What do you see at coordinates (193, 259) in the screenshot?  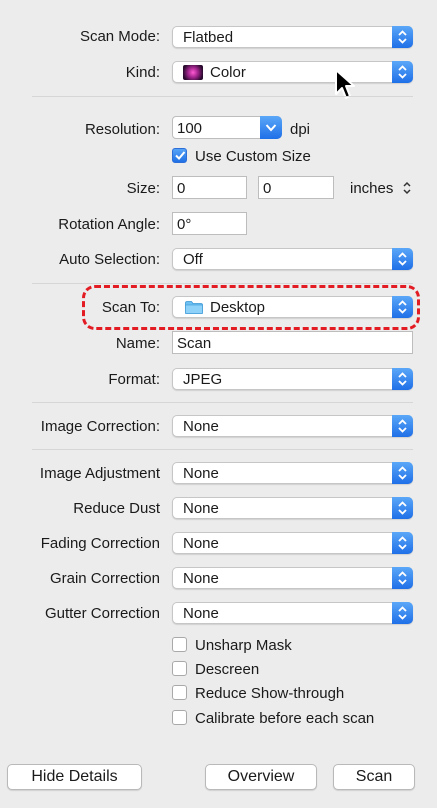 I see `auto-selection-value: Off` at bounding box center [193, 259].